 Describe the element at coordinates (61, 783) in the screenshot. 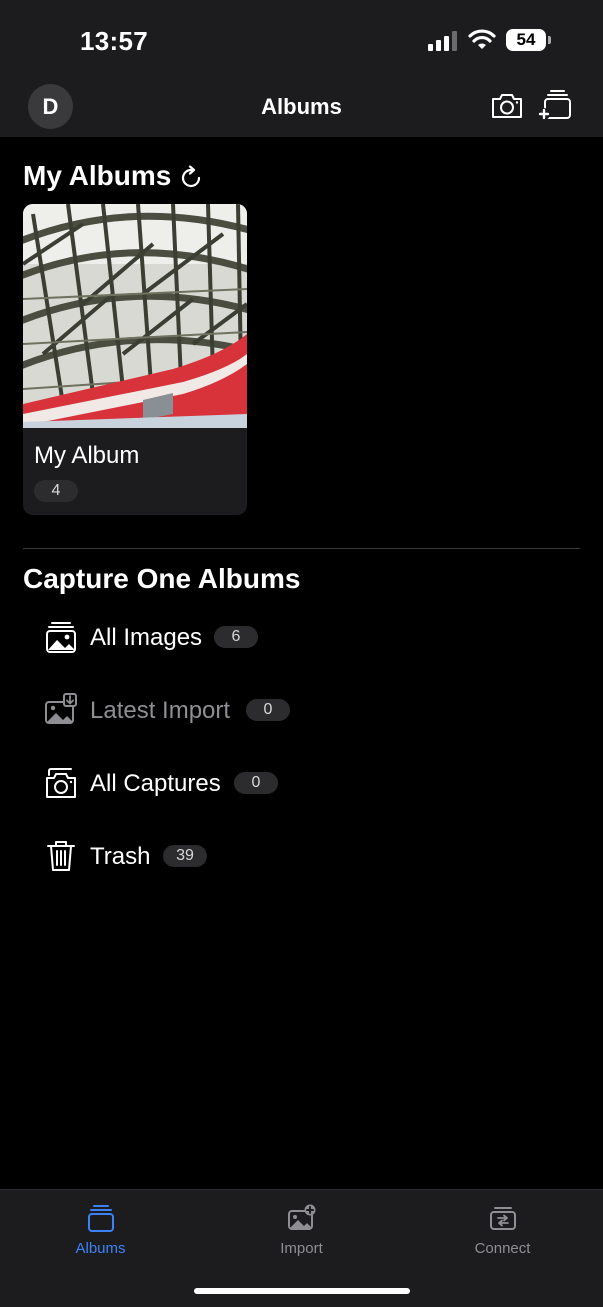

I see `captures-icon` at that location.